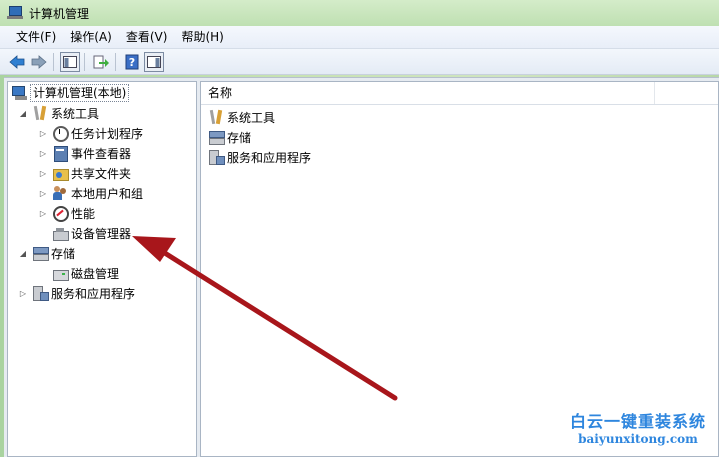 Image resolution: width=719 pixels, height=457 pixels. I want to click on disk-icon, so click(60, 273).